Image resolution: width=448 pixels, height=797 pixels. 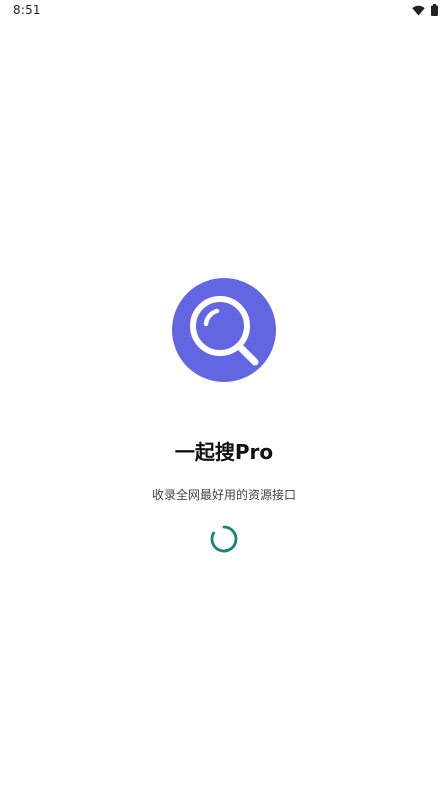 I want to click on battery-icon, so click(x=434, y=10).